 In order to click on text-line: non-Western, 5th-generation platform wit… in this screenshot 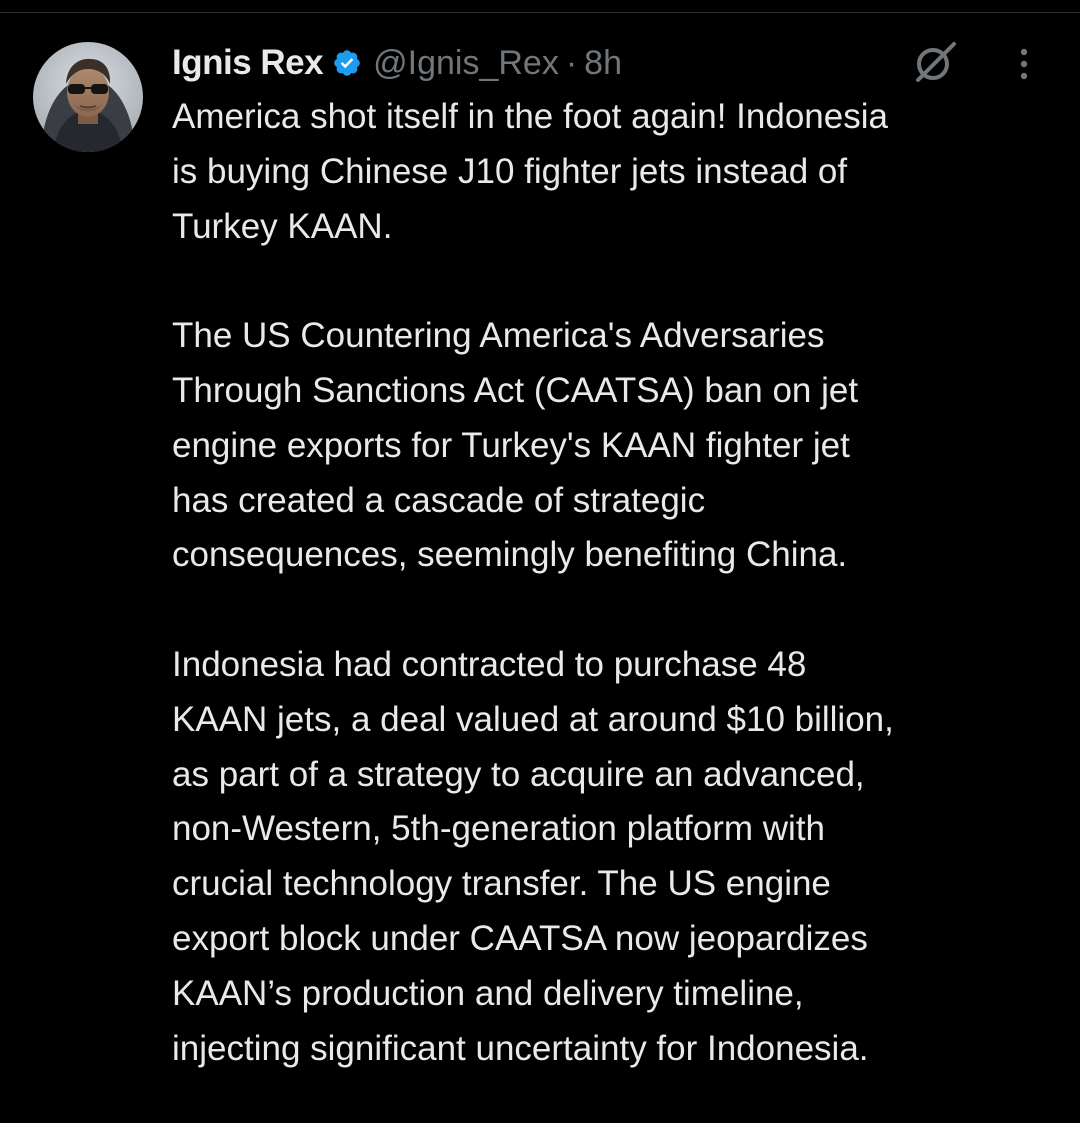, I will do `click(499, 829)`.